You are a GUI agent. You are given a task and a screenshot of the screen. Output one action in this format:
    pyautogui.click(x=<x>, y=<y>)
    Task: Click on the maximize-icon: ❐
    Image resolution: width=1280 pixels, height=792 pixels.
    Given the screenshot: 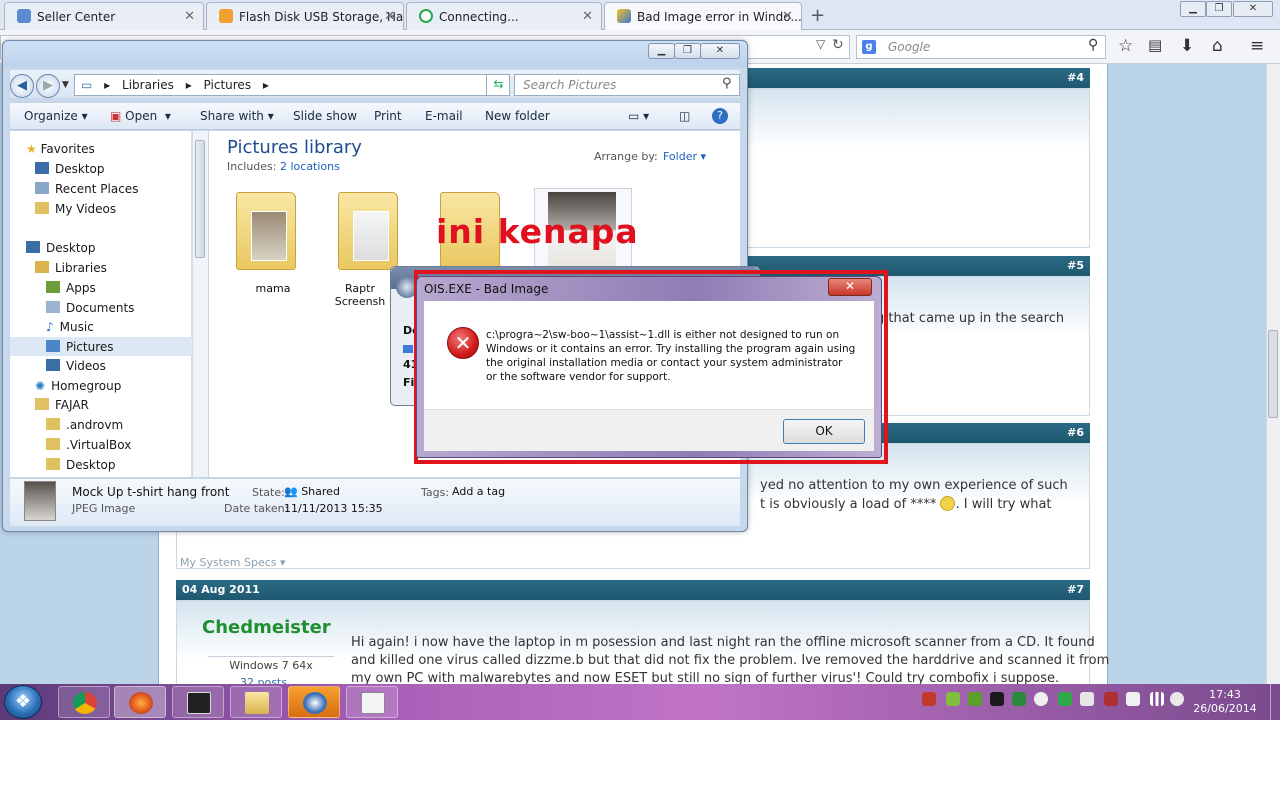 What is the action you would take?
    pyautogui.click(x=687, y=51)
    